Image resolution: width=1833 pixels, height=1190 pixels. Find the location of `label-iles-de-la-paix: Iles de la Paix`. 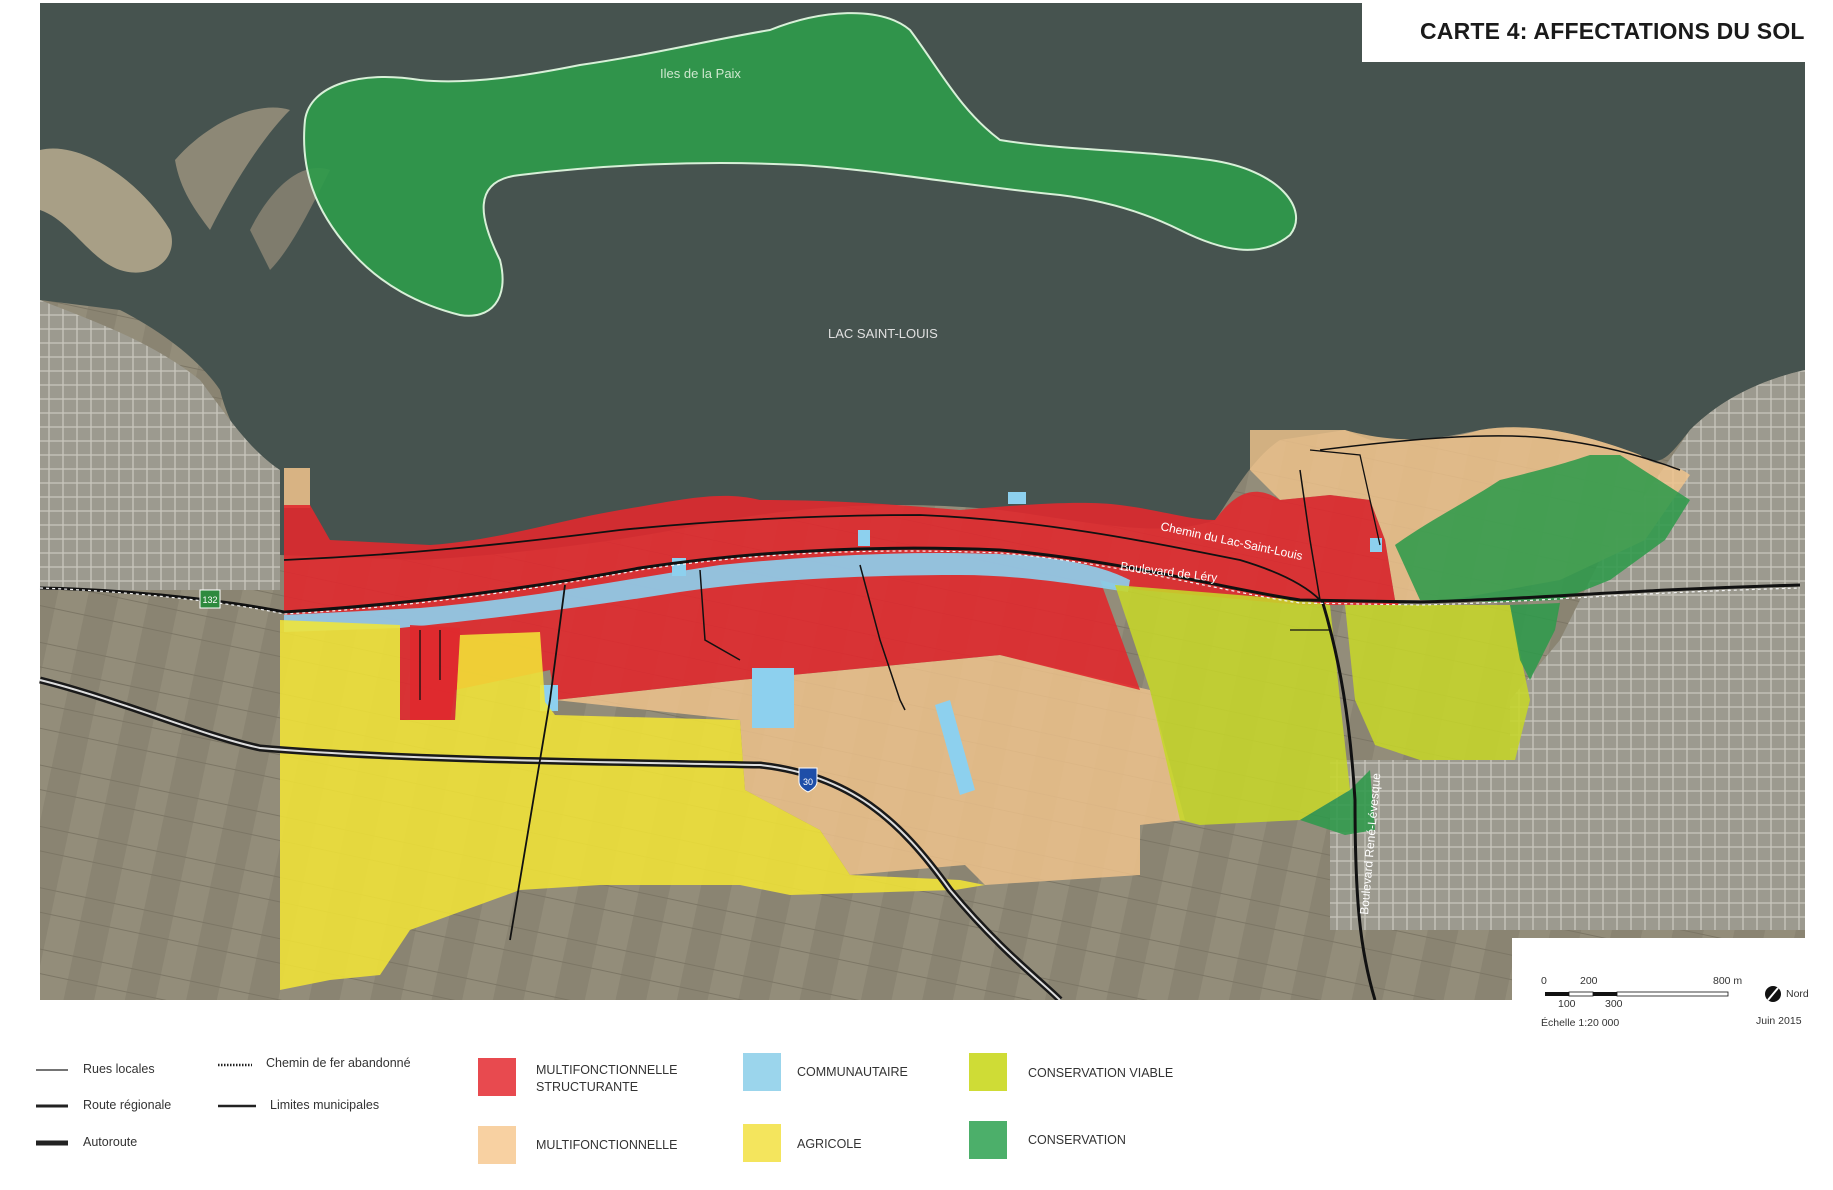

label-iles-de-la-paix: Iles de la Paix is located at coordinates (700, 73).